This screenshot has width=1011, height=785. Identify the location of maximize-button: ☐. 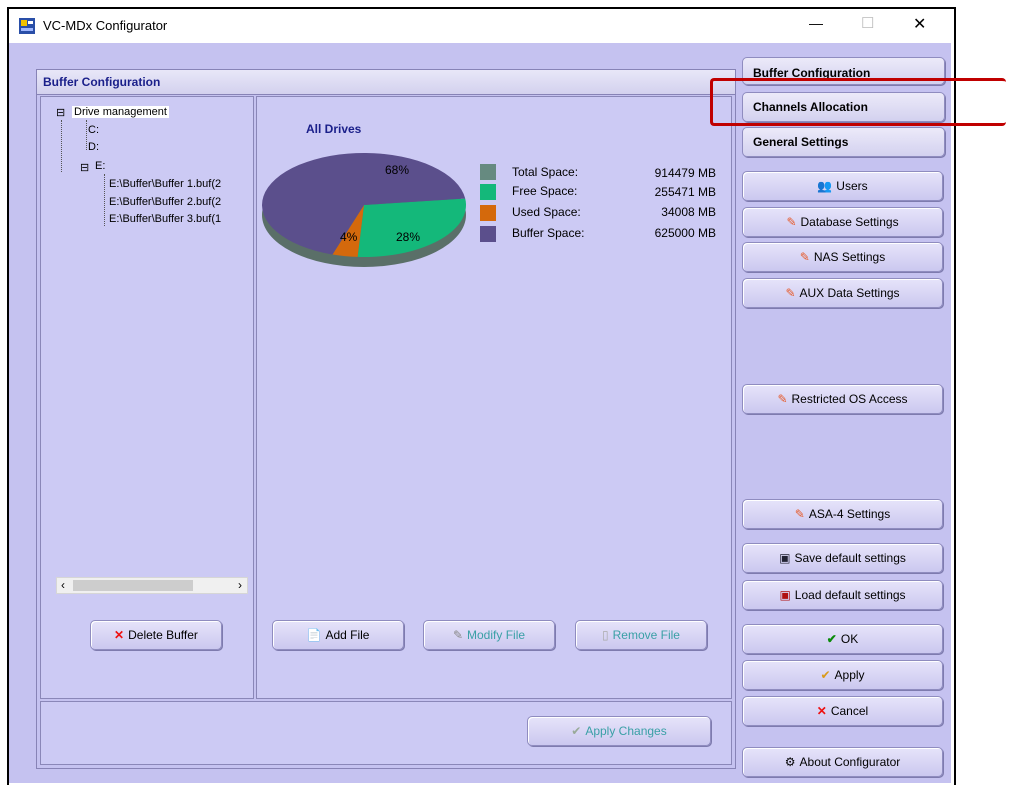
(867, 23).